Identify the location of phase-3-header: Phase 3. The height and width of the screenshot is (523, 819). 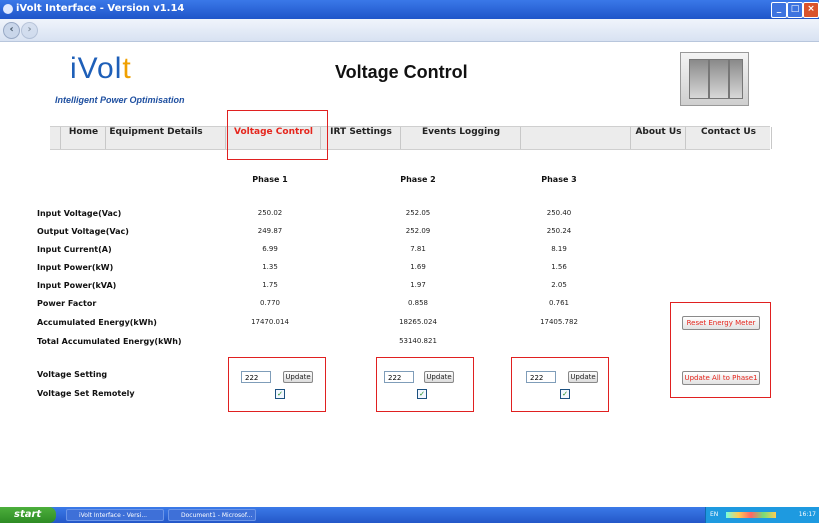
(559, 179).